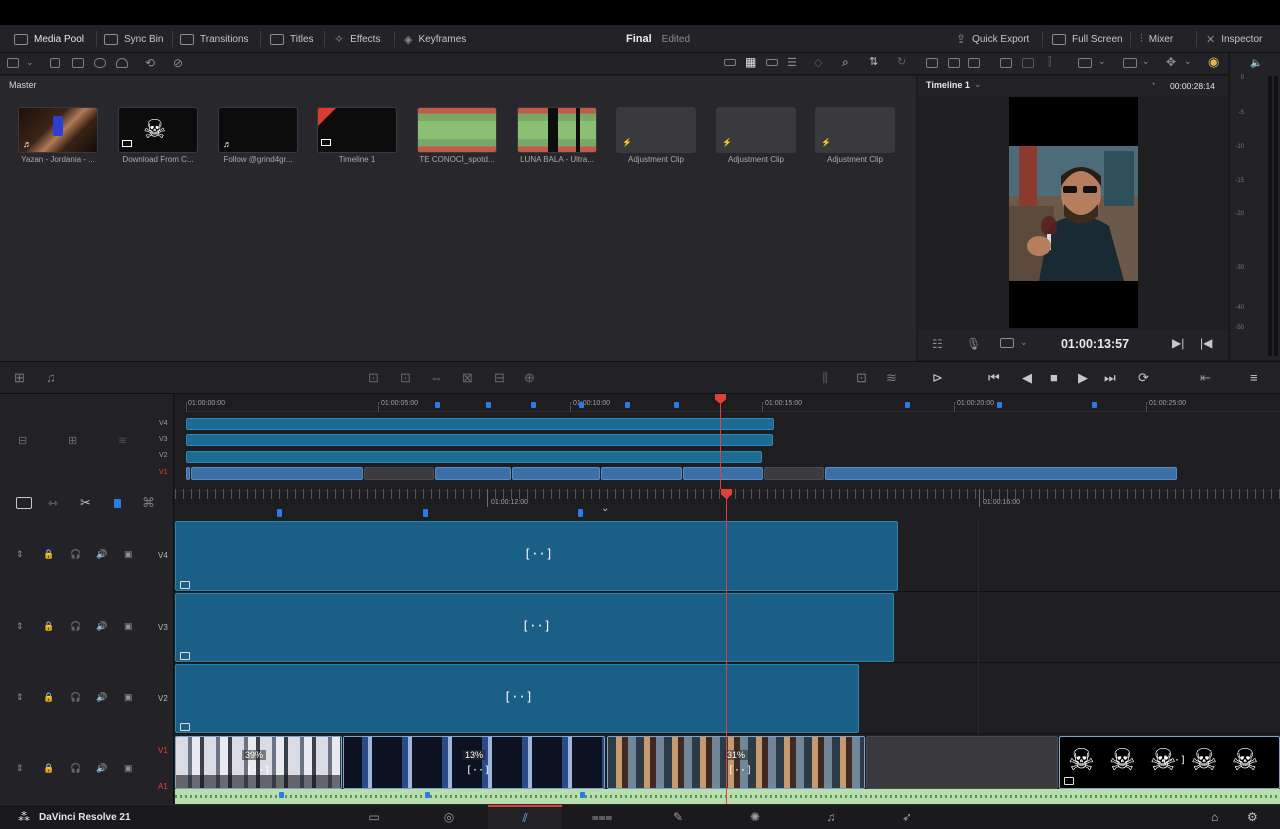  Describe the element at coordinates (499, 378) in the screenshot. I see `ripple-icon: ⊟` at that location.